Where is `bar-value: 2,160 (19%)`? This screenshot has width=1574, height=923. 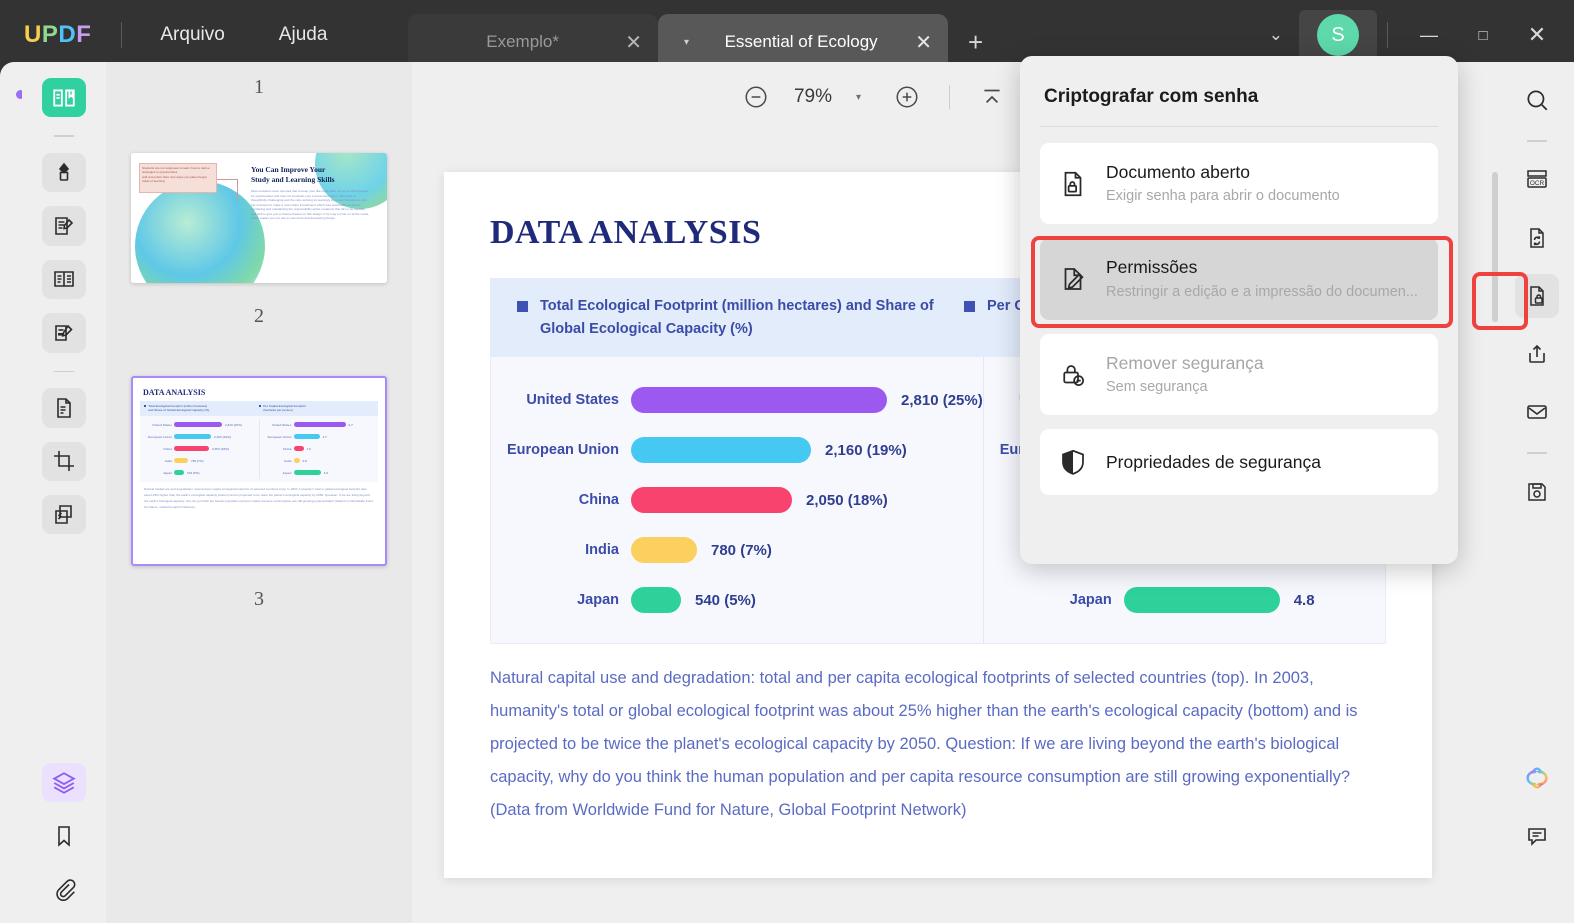 bar-value: 2,160 (19%) is located at coordinates (866, 450).